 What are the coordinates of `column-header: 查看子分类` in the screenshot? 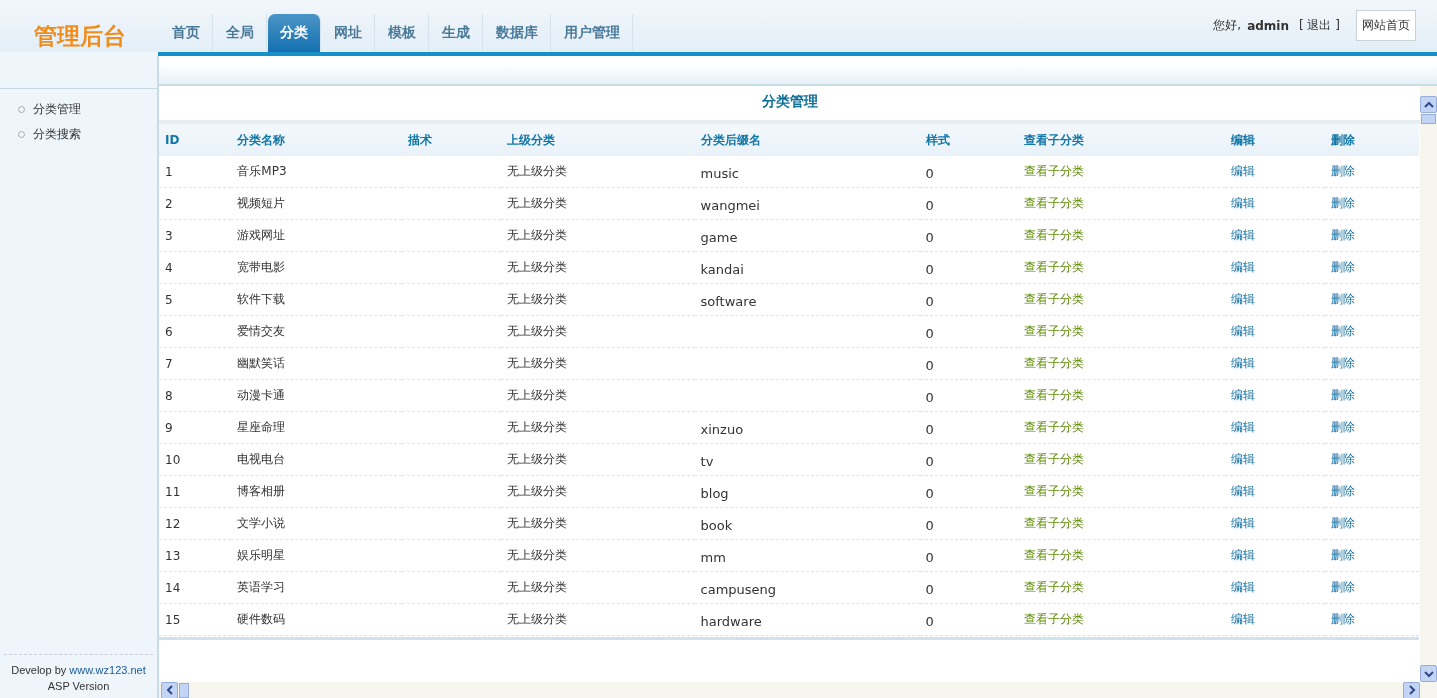 It's located at (1122, 140).